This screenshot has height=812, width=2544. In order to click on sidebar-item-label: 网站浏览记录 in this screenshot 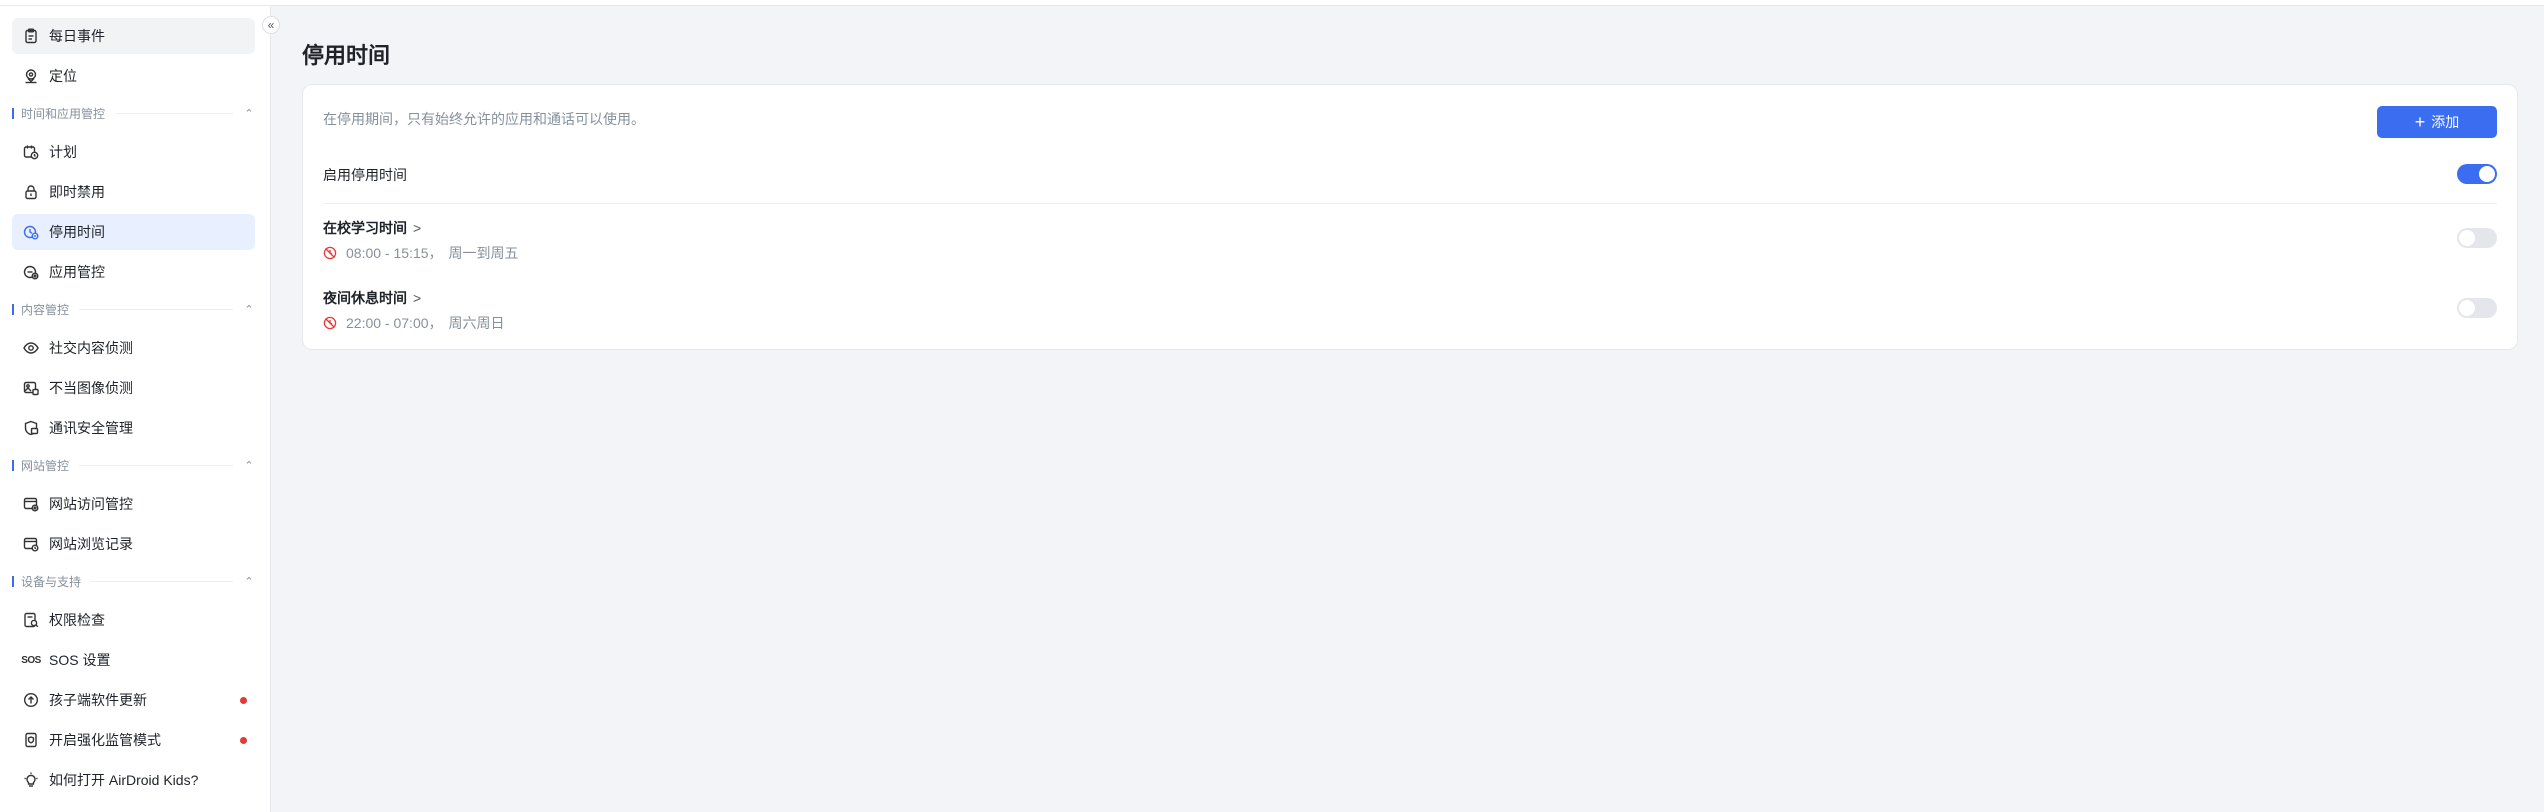, I will do `click(91, 544)`.